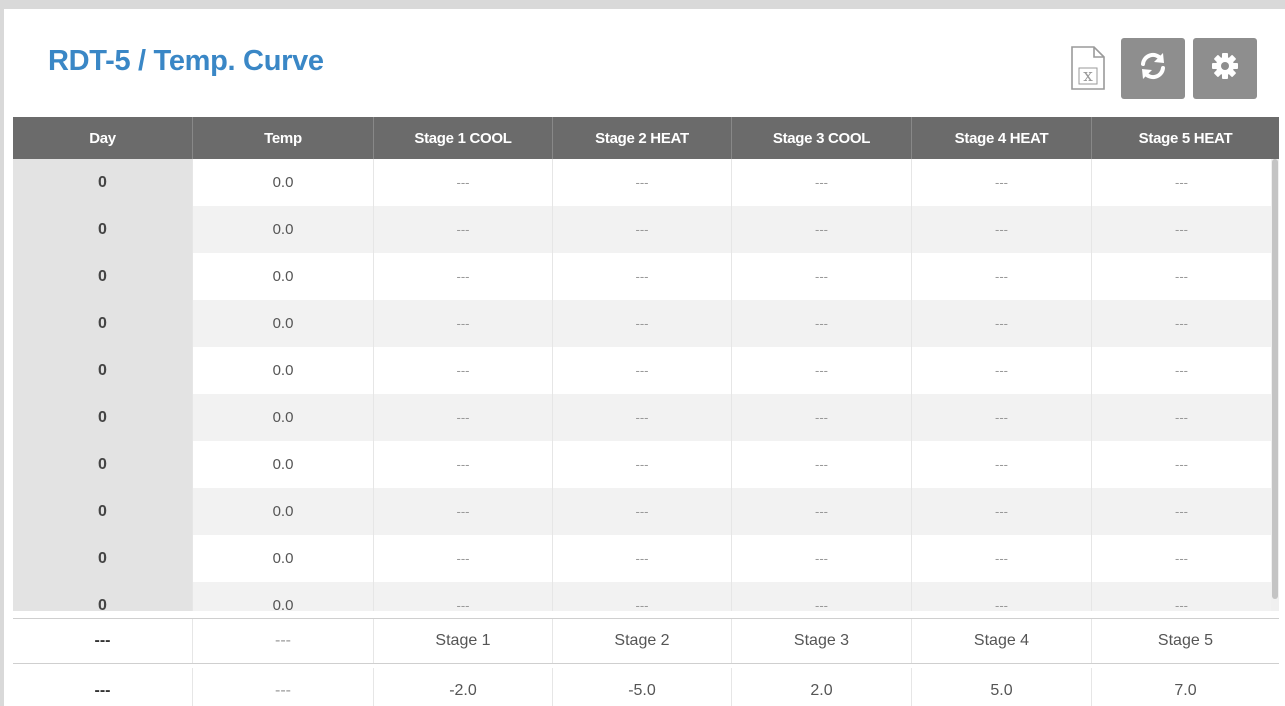 This screenshot has height=706, width=1285. I want to click on stage-value-temp: ---, so click(283, 687).